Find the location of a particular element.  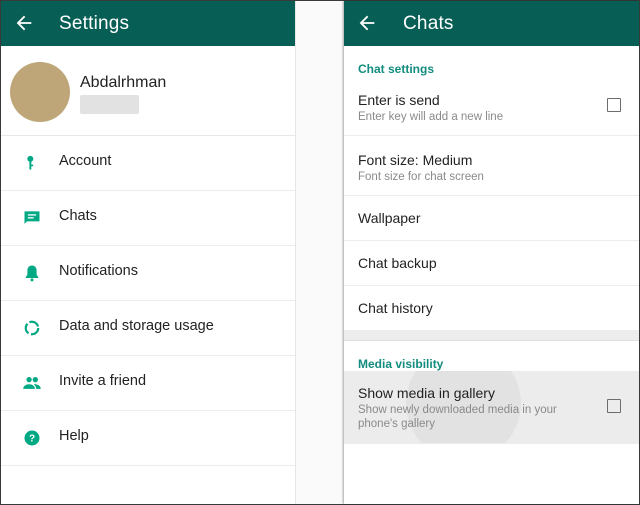

enter-is-send-checkbox is located at coordinates (614, 105).